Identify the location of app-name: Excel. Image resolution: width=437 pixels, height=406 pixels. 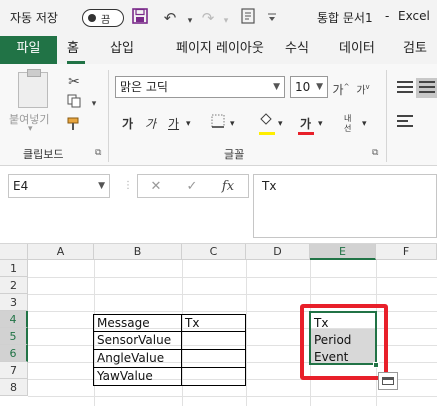
(414, 16).